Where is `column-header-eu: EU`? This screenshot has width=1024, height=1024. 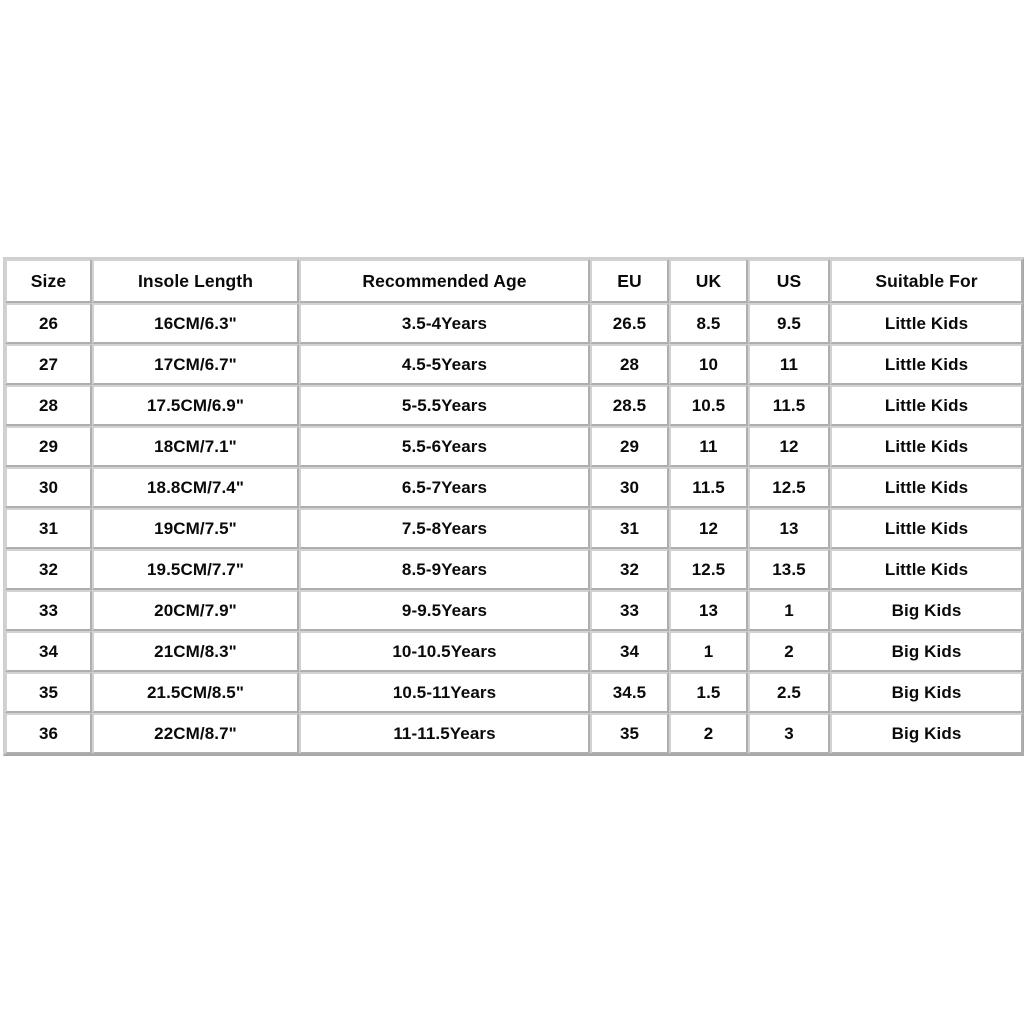
column-header-eu: EU is located at coordinates (629, 281).